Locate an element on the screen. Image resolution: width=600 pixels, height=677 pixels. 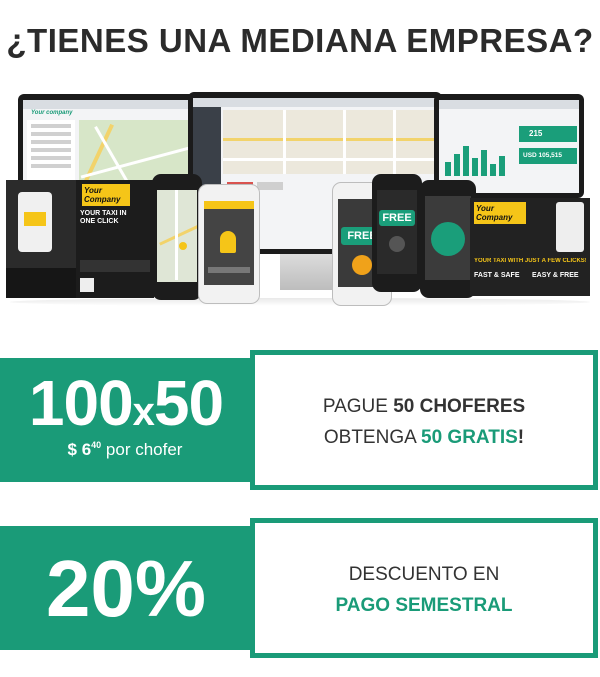
offer-1-box: PAGUE 50 CHOFERES OBTENGA 50 GRATIS! is located at coordinates (424, 420).